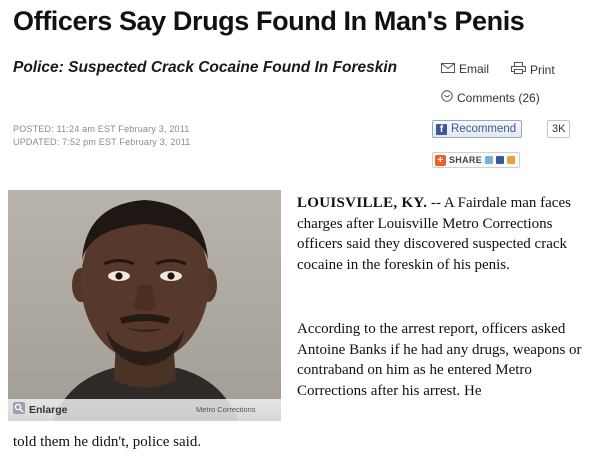 Image resolution: width=597 pixels, height=459 pixels. What do you see at coordinates (48, 409) in the screenshot?
I see `enlarge-label: Enlarge` at bounding box center [48, 409].